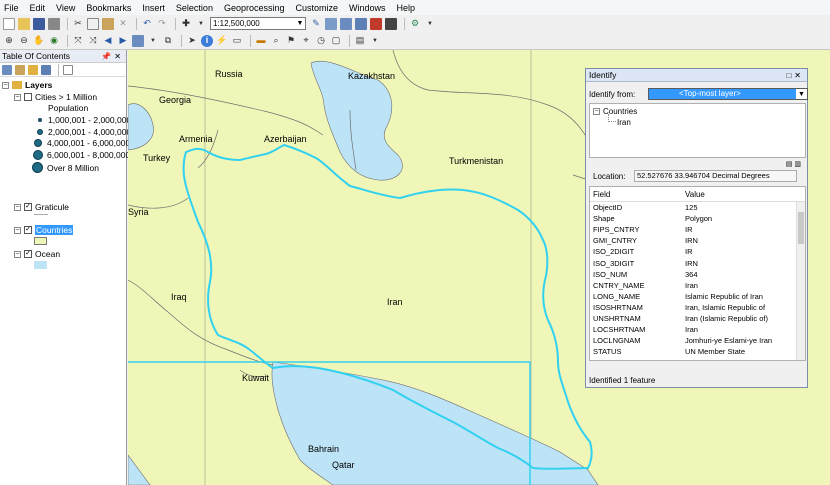  What do you see at coordinates (39, 41) in the screenshot?
I see `pan-icon: ✋` at bounding box center [39, 41].